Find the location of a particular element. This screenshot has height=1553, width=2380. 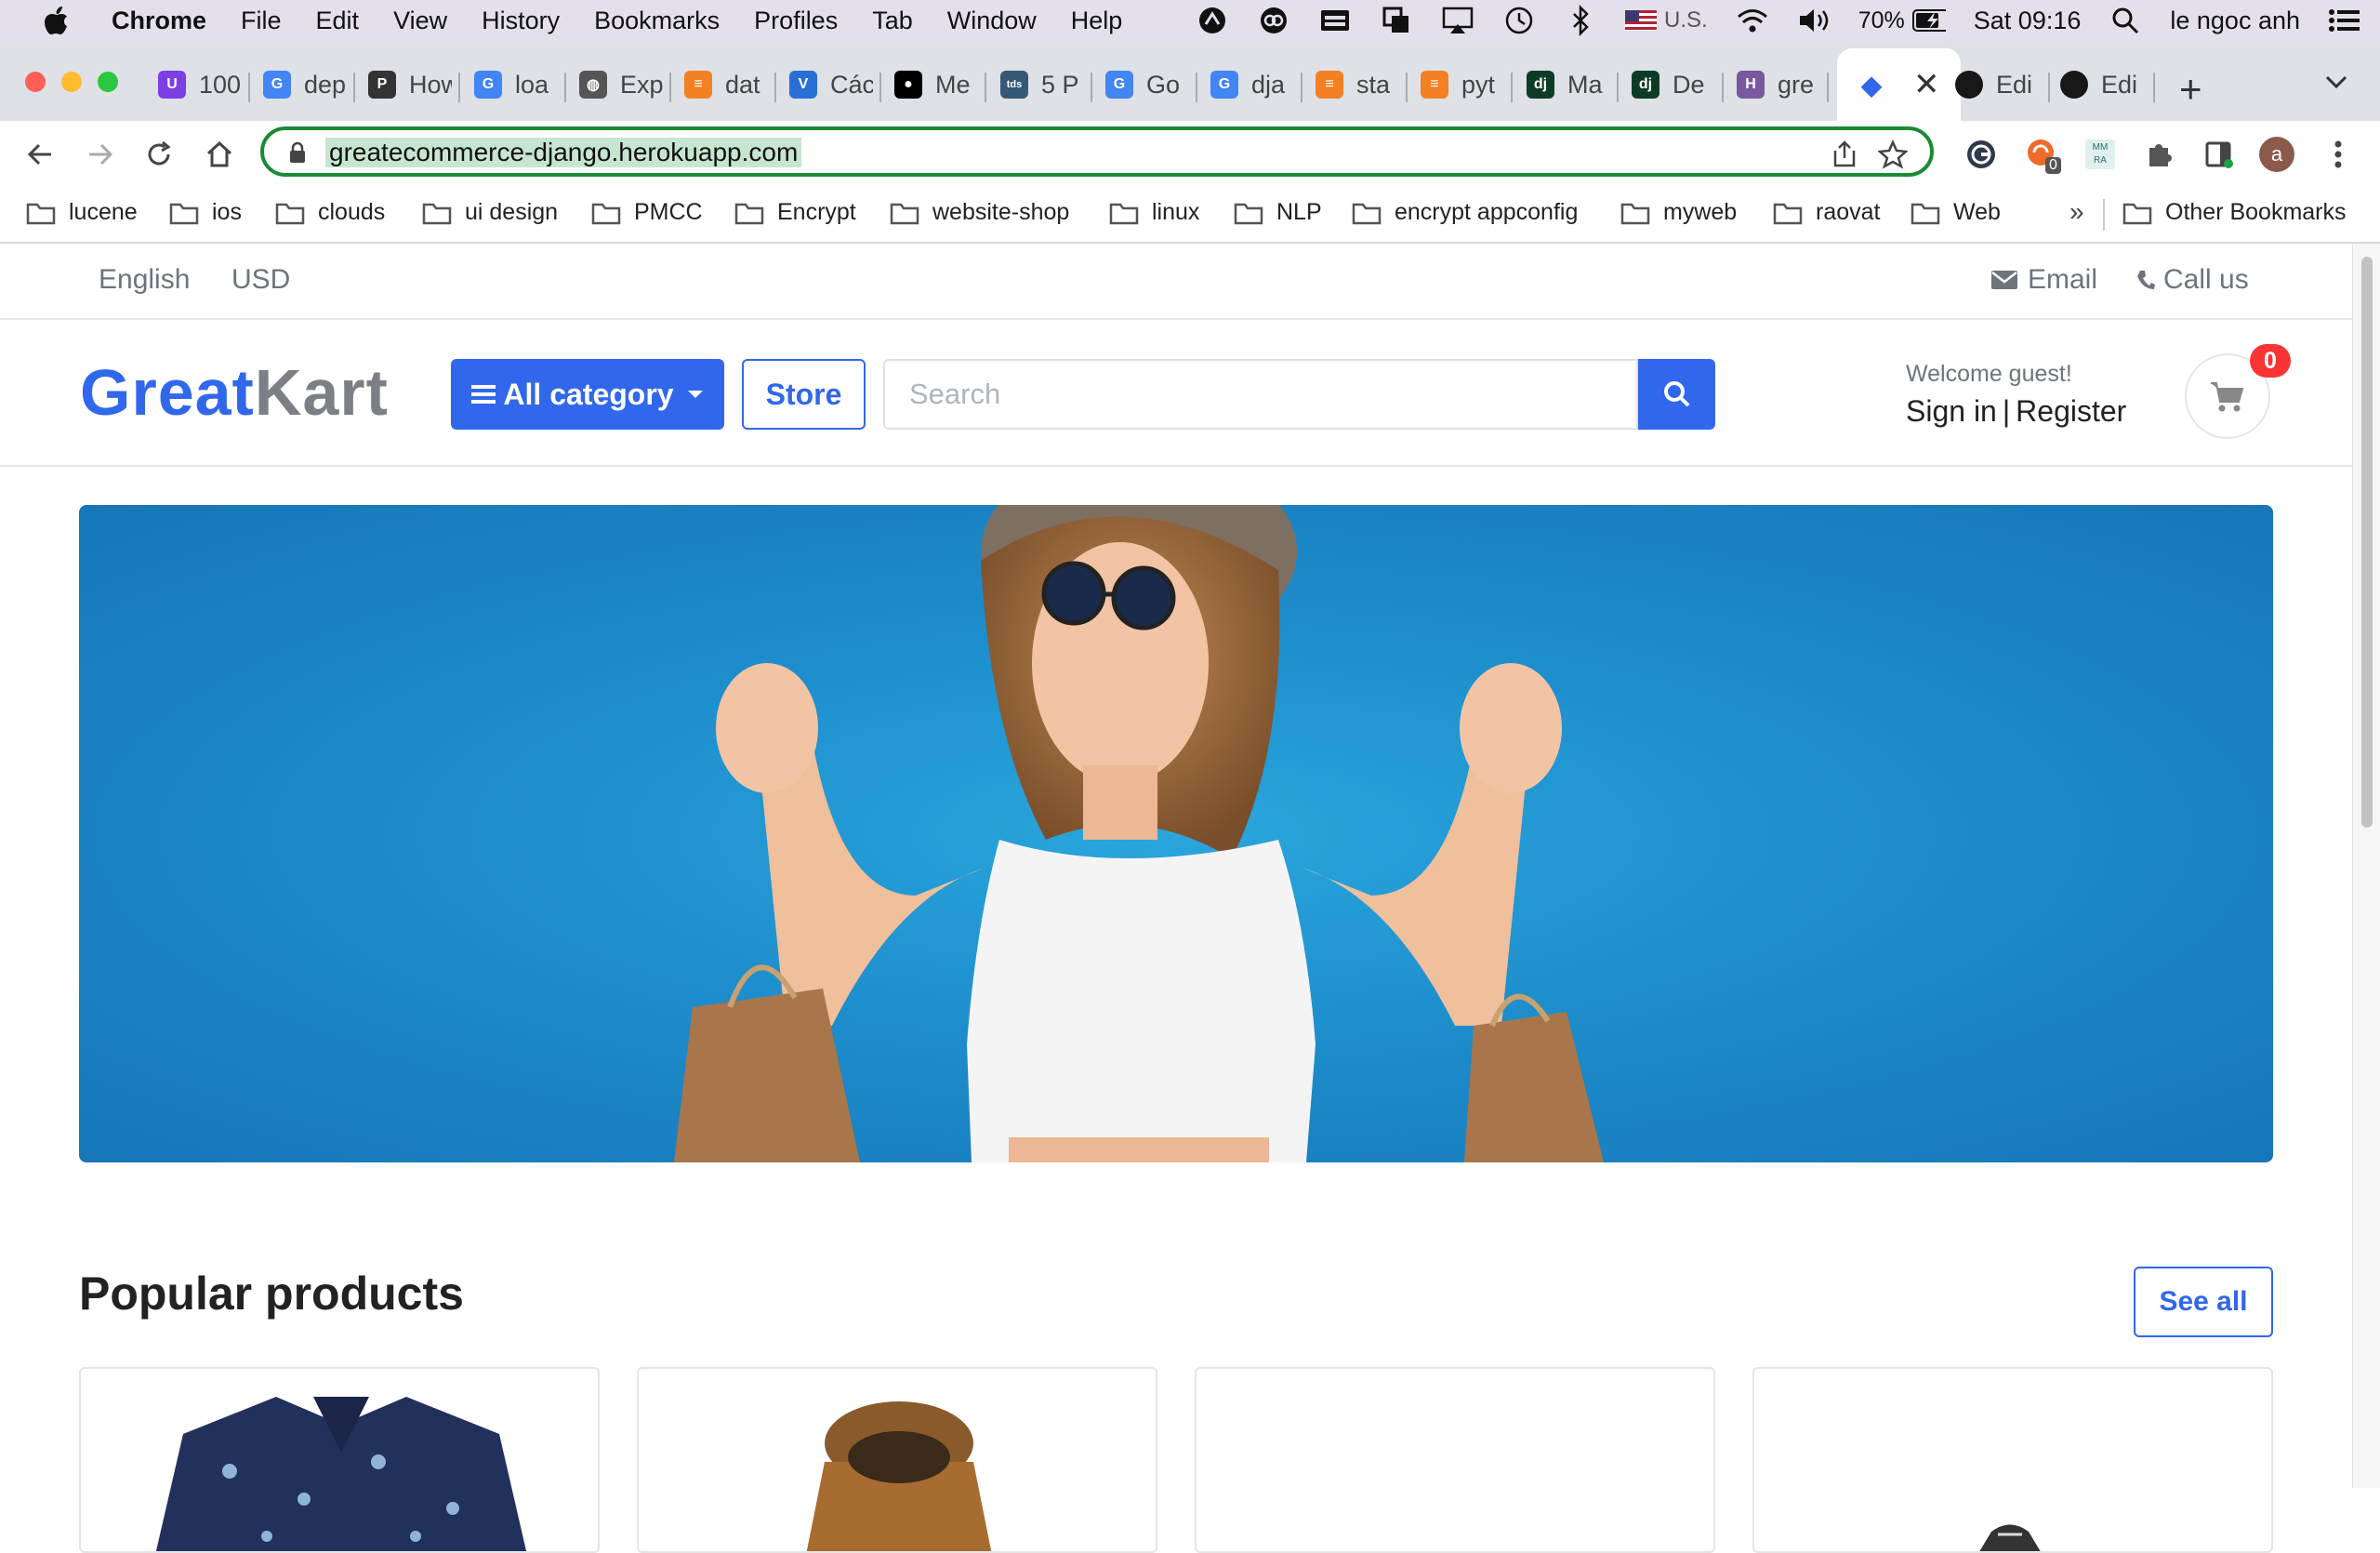

menu-window: Window is located at coordinates (992, 21).